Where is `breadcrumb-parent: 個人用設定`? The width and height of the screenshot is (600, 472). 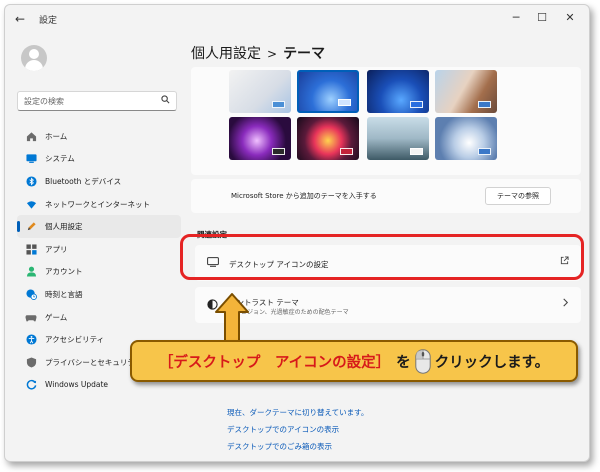 breadcrumb-parent: 個人用設定 is located at coordinates (226, 54).